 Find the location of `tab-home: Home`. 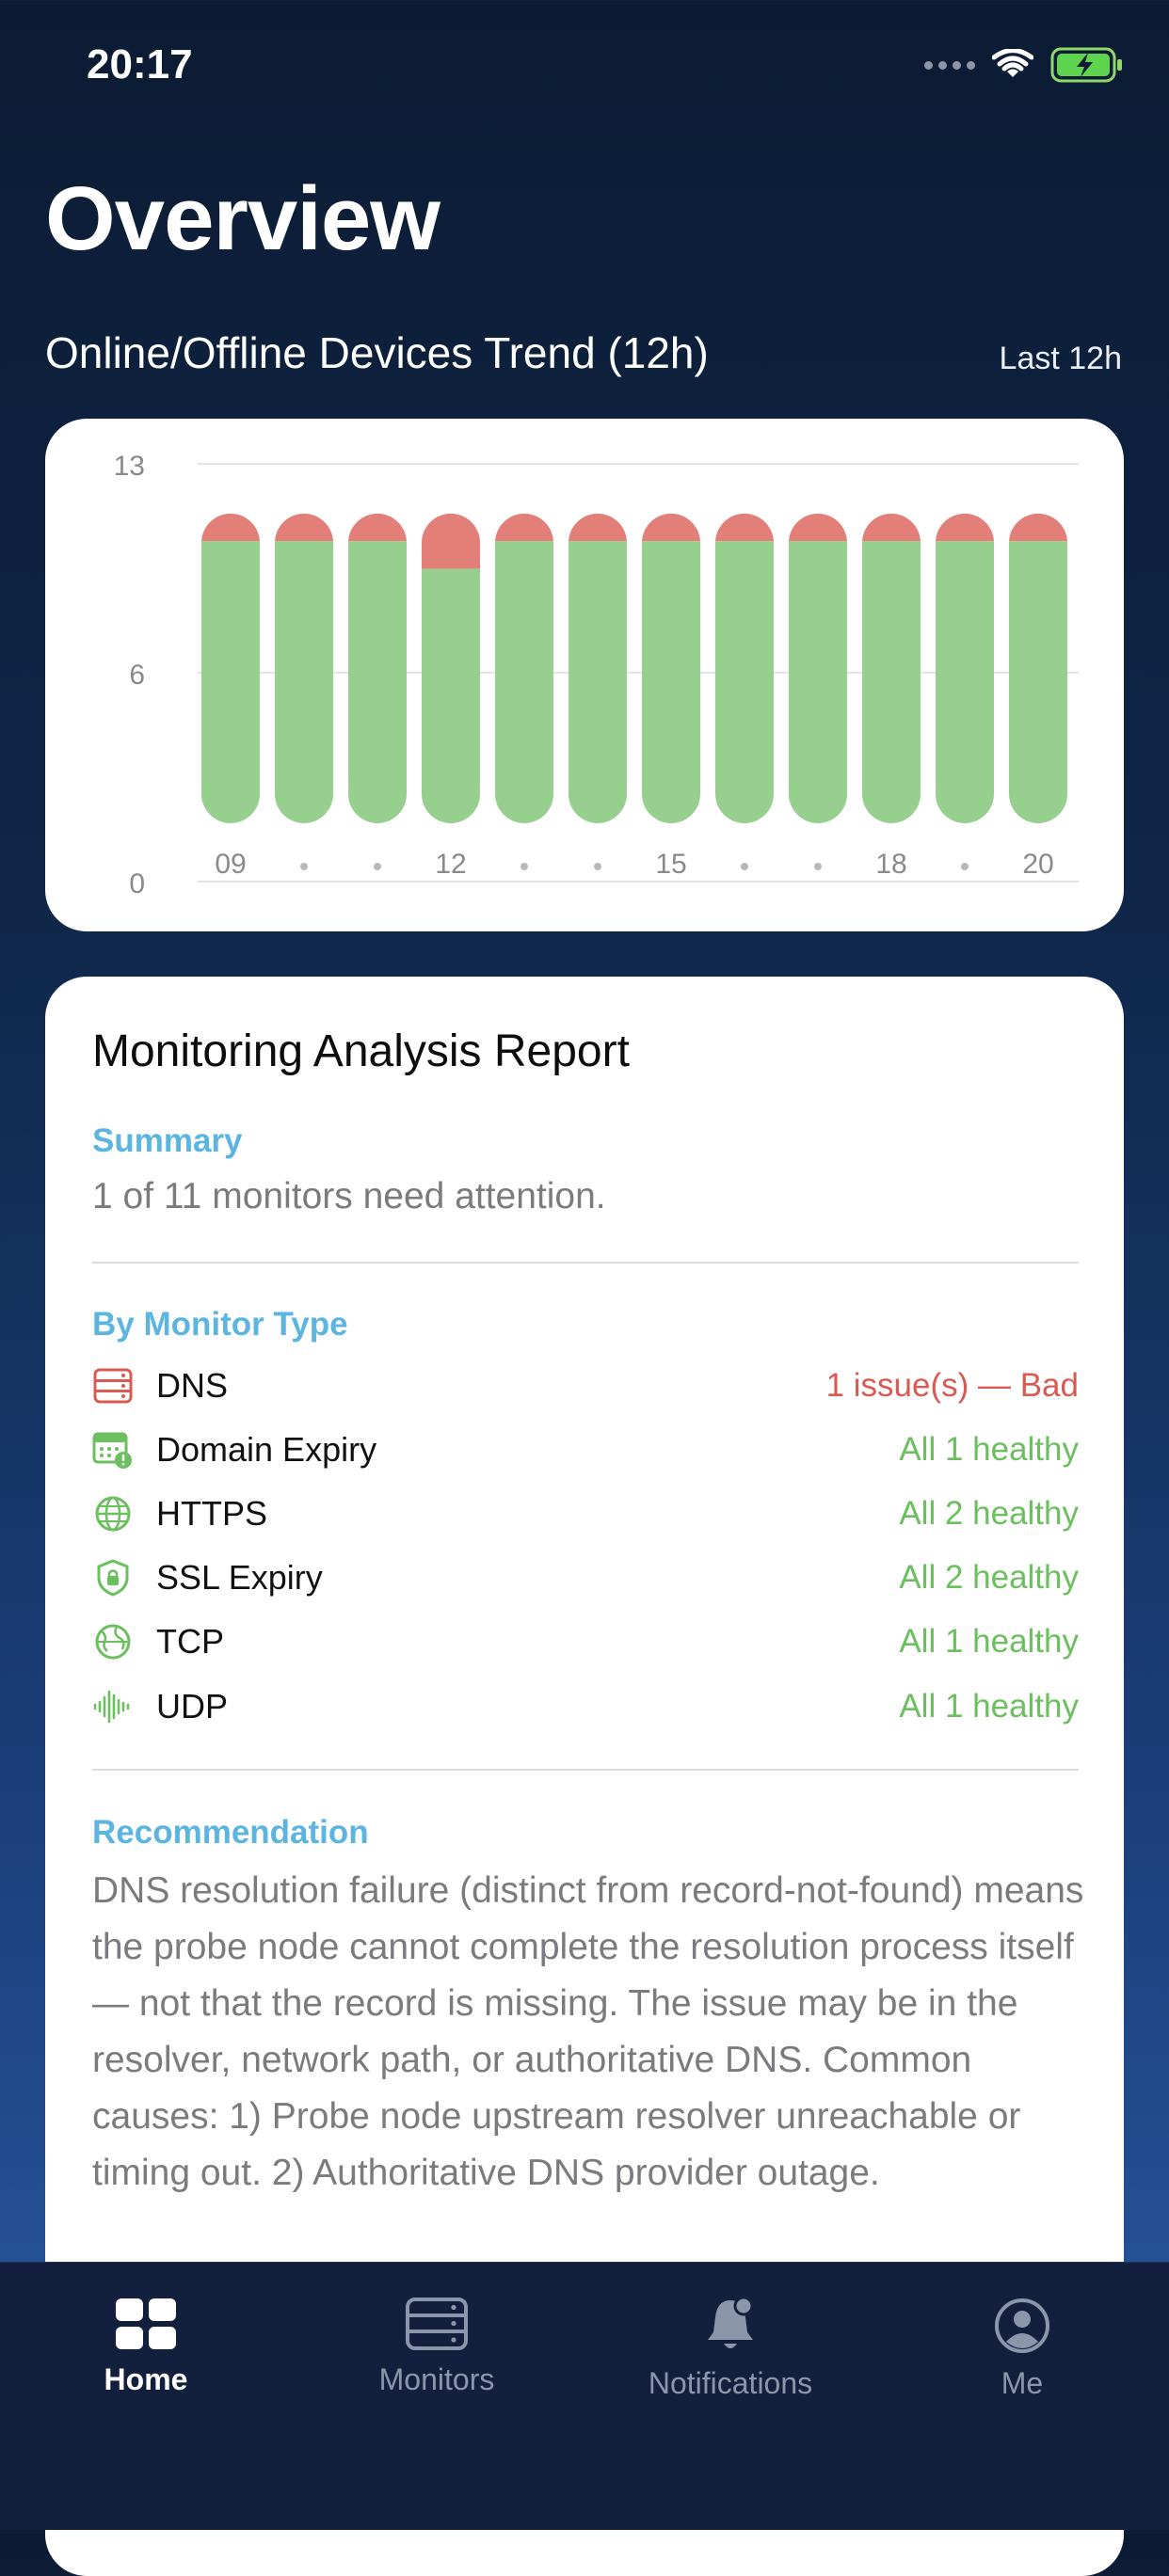

tab-home: Home is located at coordinates (146, 2347).